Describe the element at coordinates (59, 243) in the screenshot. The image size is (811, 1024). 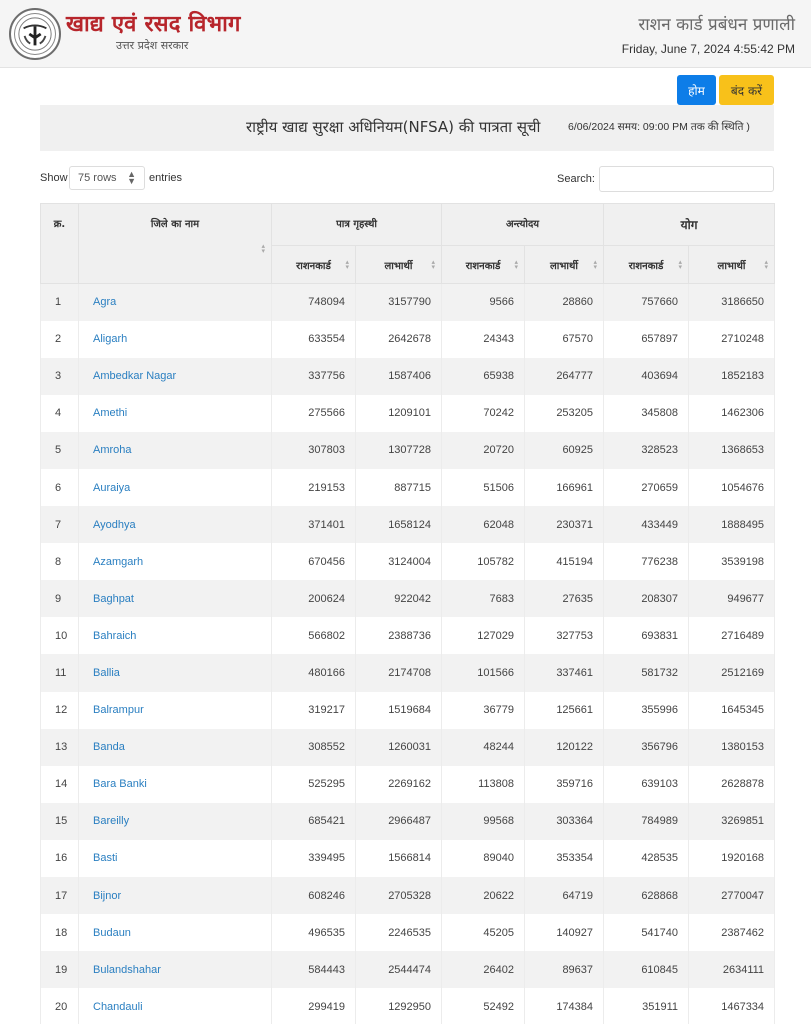
I see `col-serial-header: क्र.` at that location.